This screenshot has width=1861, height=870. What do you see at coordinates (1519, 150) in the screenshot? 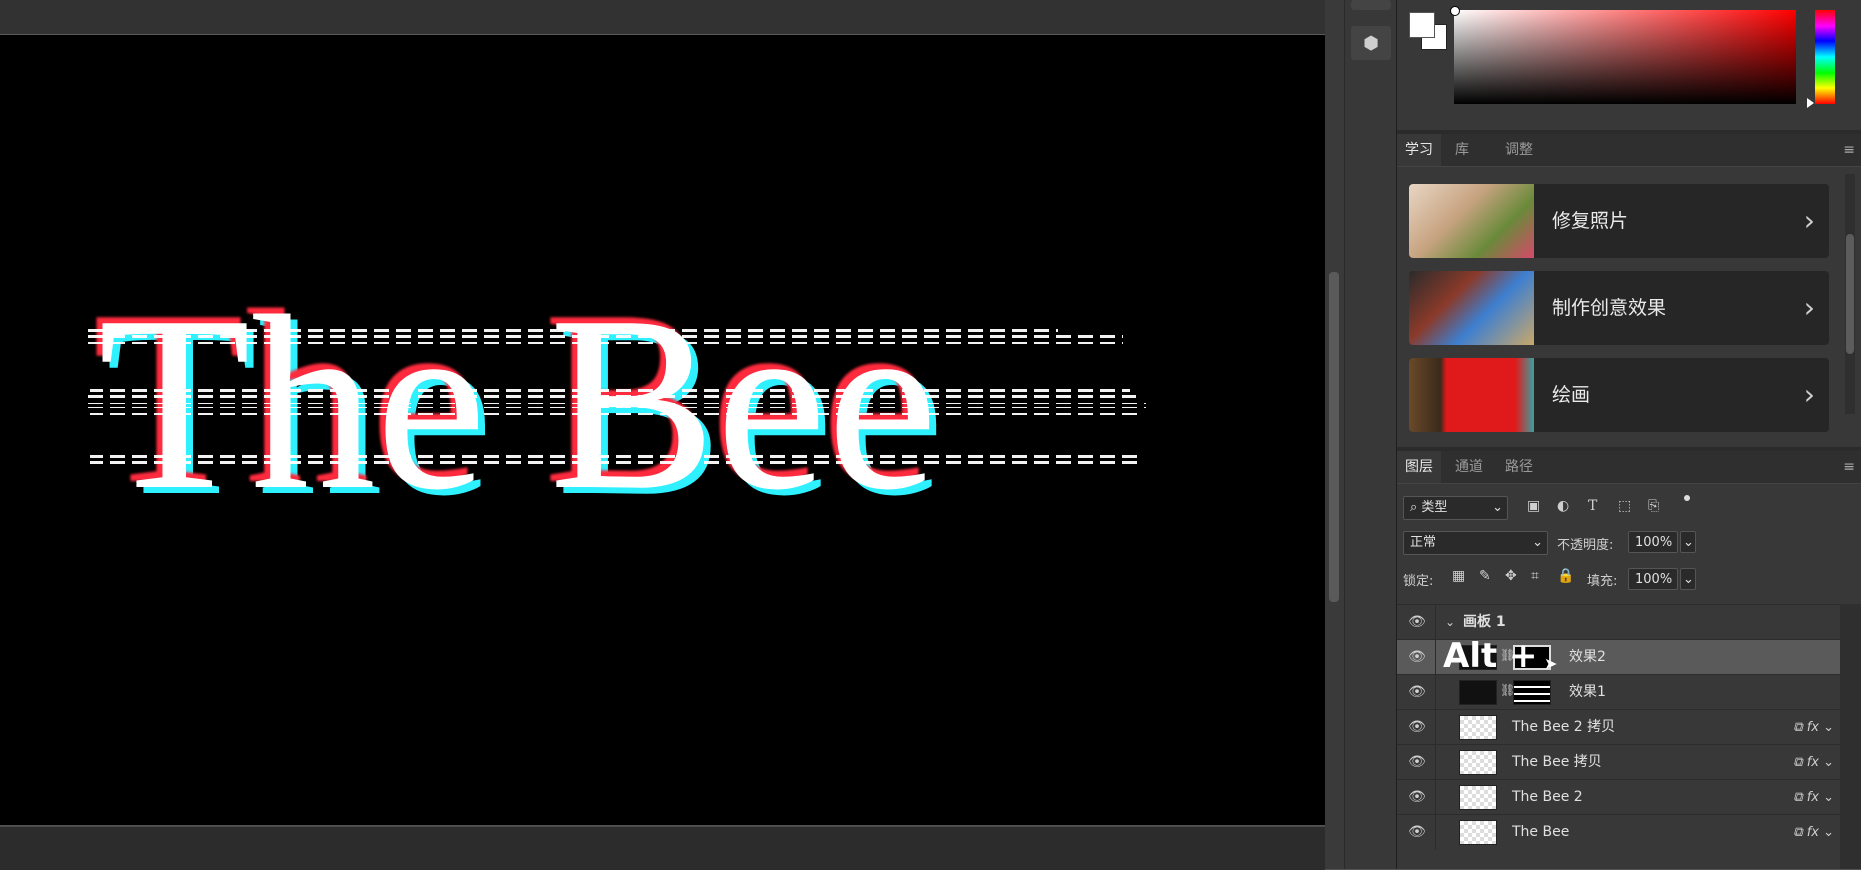
I see `tab-adjustments: 调整` at bounding box center [1519, 150].